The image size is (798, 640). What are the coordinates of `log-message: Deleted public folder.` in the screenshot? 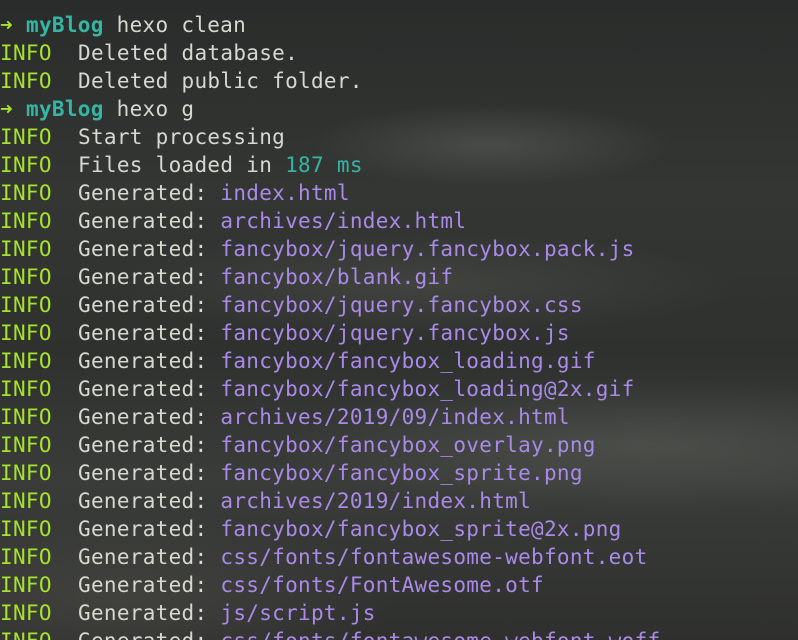 It's located at (220, 81).